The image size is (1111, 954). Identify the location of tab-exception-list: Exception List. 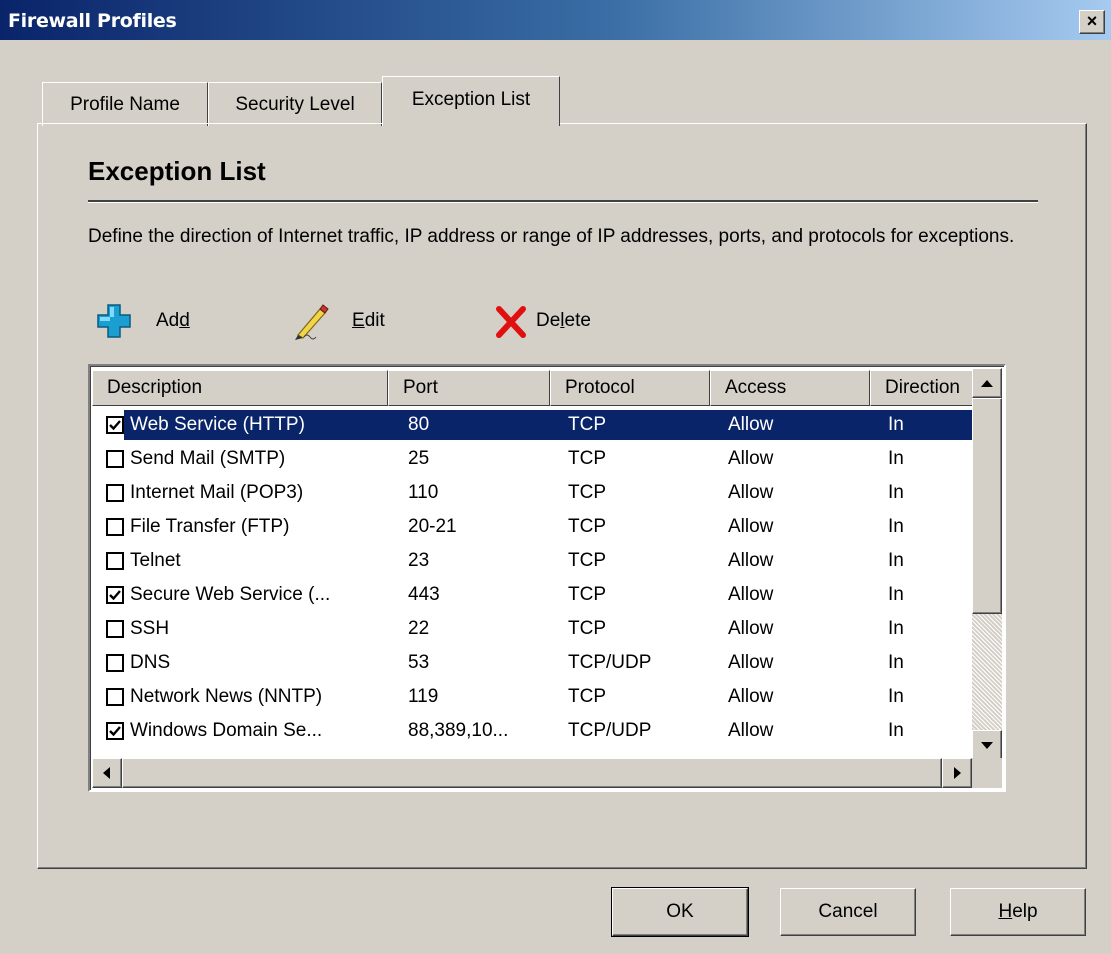
(471, 101).